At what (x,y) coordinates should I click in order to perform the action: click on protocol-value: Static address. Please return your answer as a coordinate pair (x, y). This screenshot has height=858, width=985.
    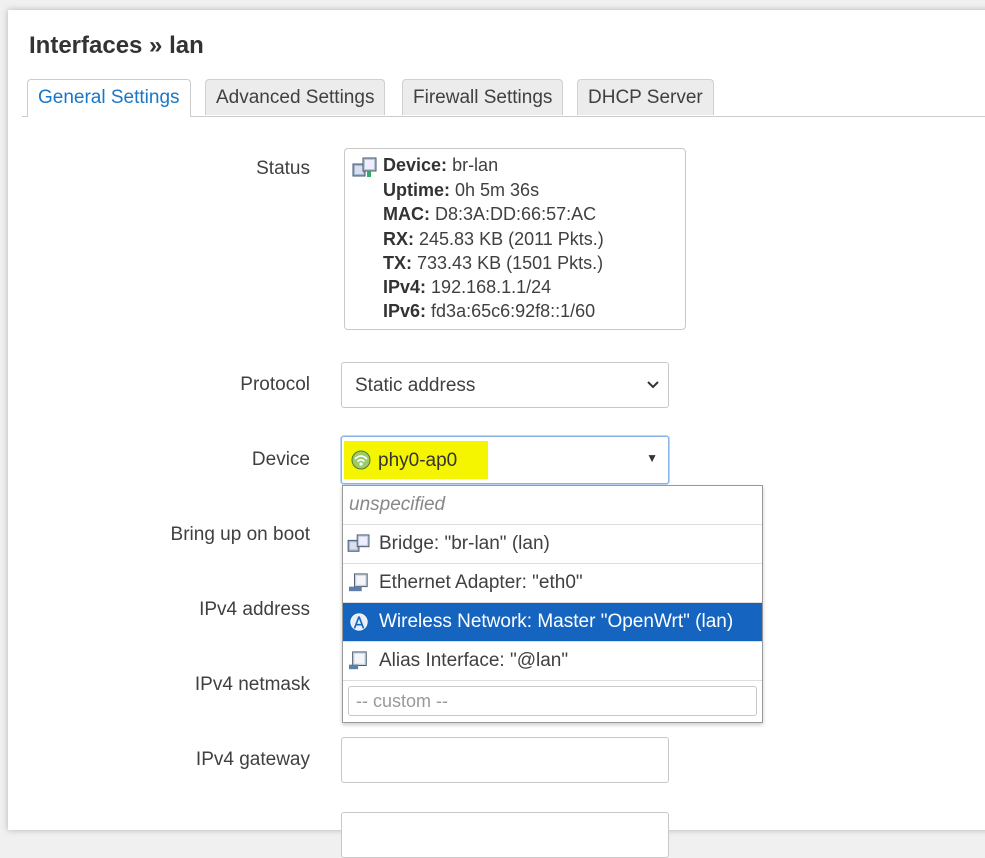
    Looking at the image, I should click on (415, 385).